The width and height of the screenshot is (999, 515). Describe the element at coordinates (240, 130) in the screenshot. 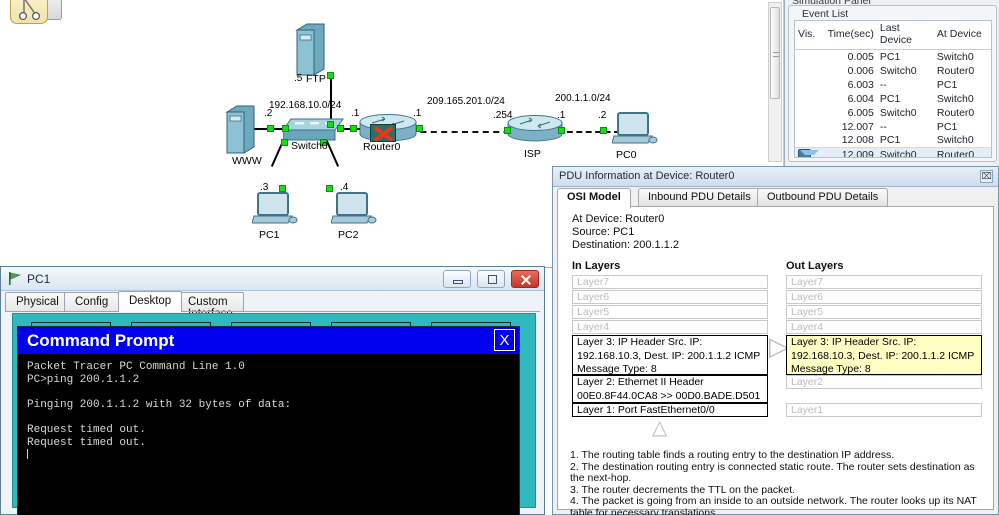

I see `device-www-server` at that location.